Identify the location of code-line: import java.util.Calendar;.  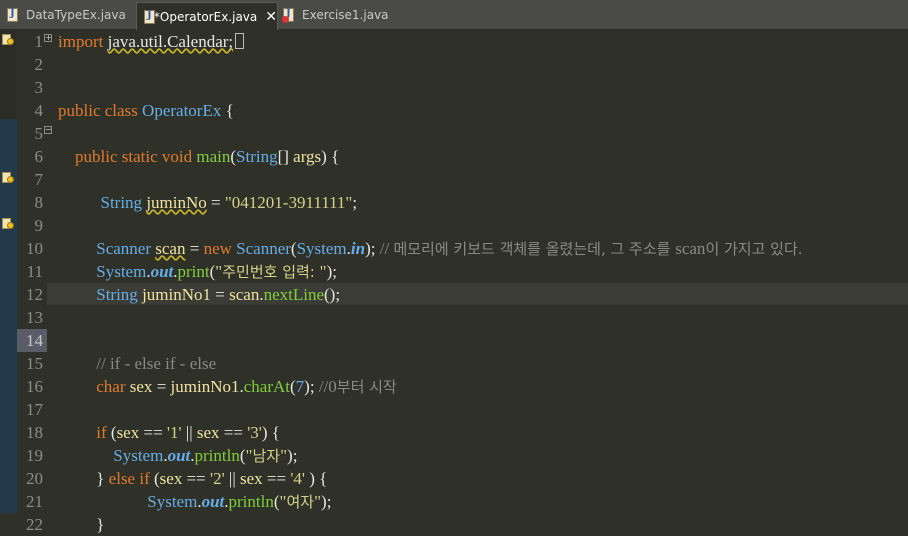
(151, 41).